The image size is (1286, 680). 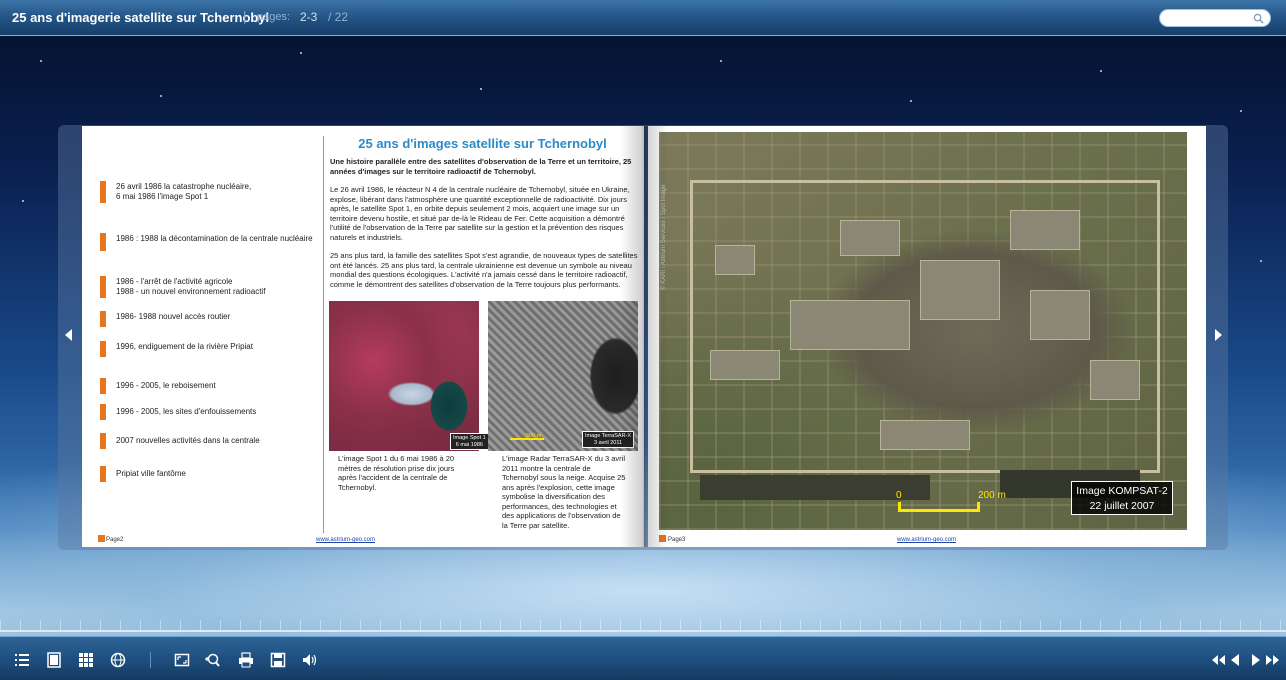 I want to click on article-title: 25 ans d'images satellite sur Tchernobyl, so click(x=482, y=143).